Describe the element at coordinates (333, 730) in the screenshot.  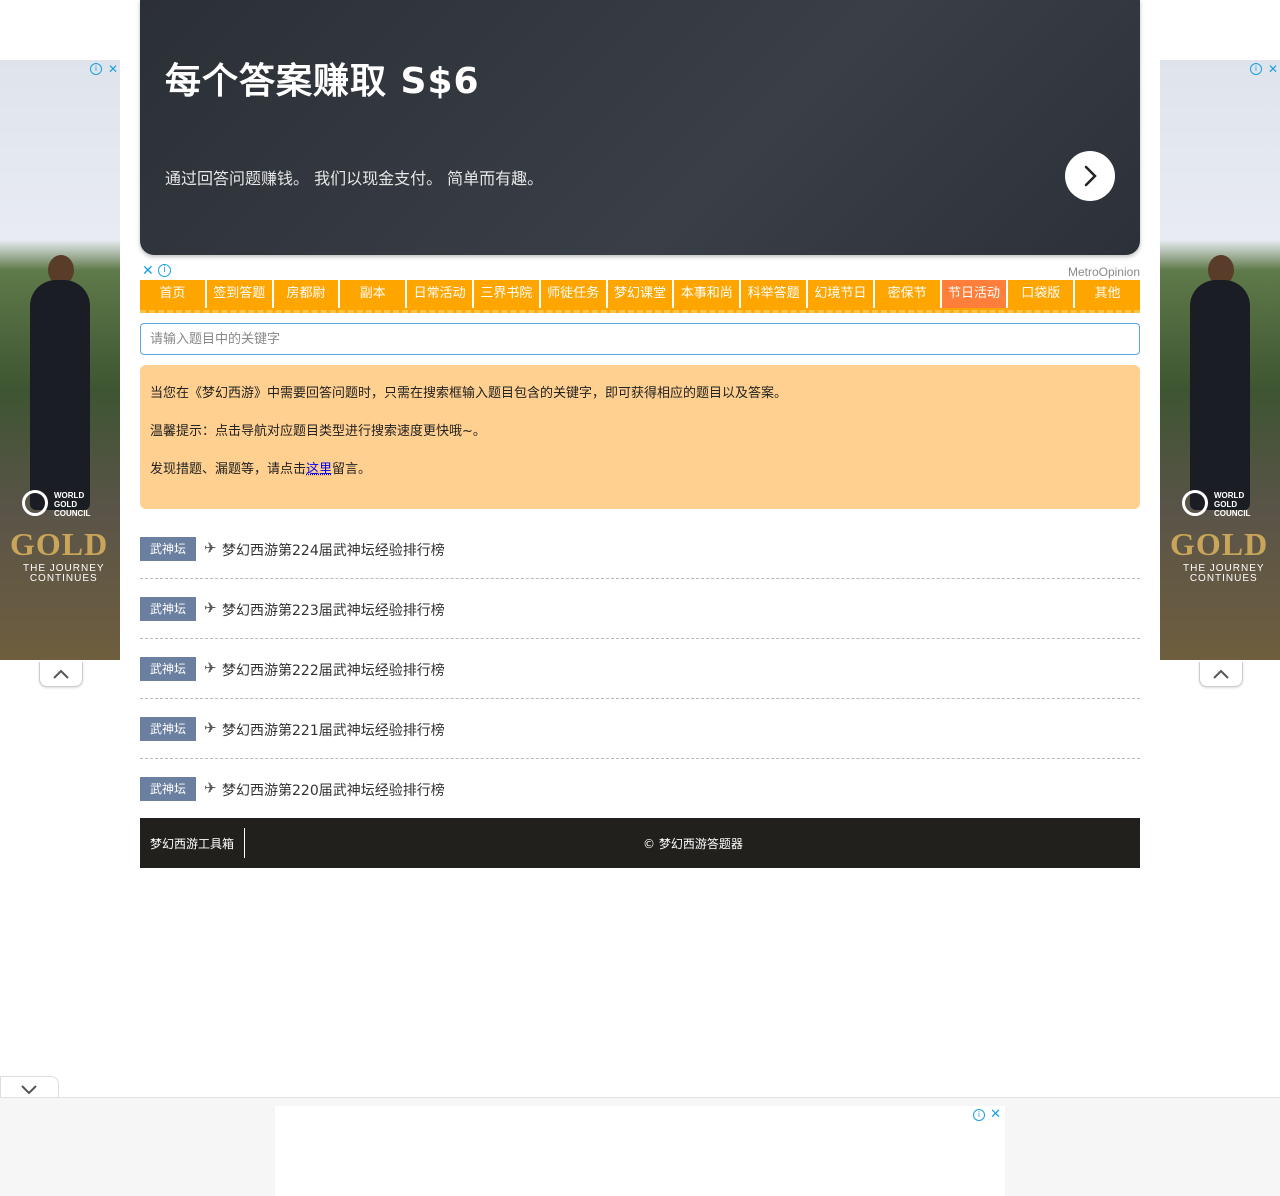
I see `article-title-link: 梦幻西游第221届武神坛经验排行榜` at that location.